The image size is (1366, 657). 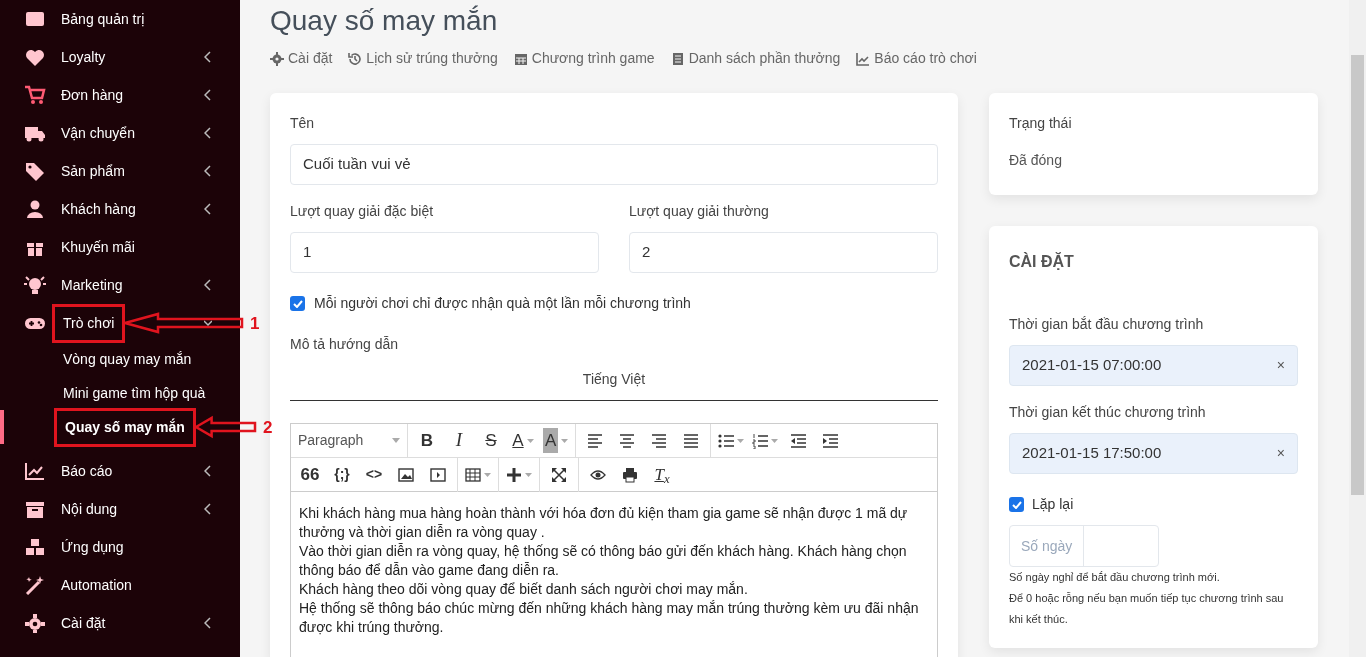 What do you see at coordinates (1147, 609) in the screenshot?
I see `help-text: Để 0 hoặc rỗng nếu bạn muốn tiếp tục chương trình sau khi kết thúc.` at bounding box center [1147, 609].